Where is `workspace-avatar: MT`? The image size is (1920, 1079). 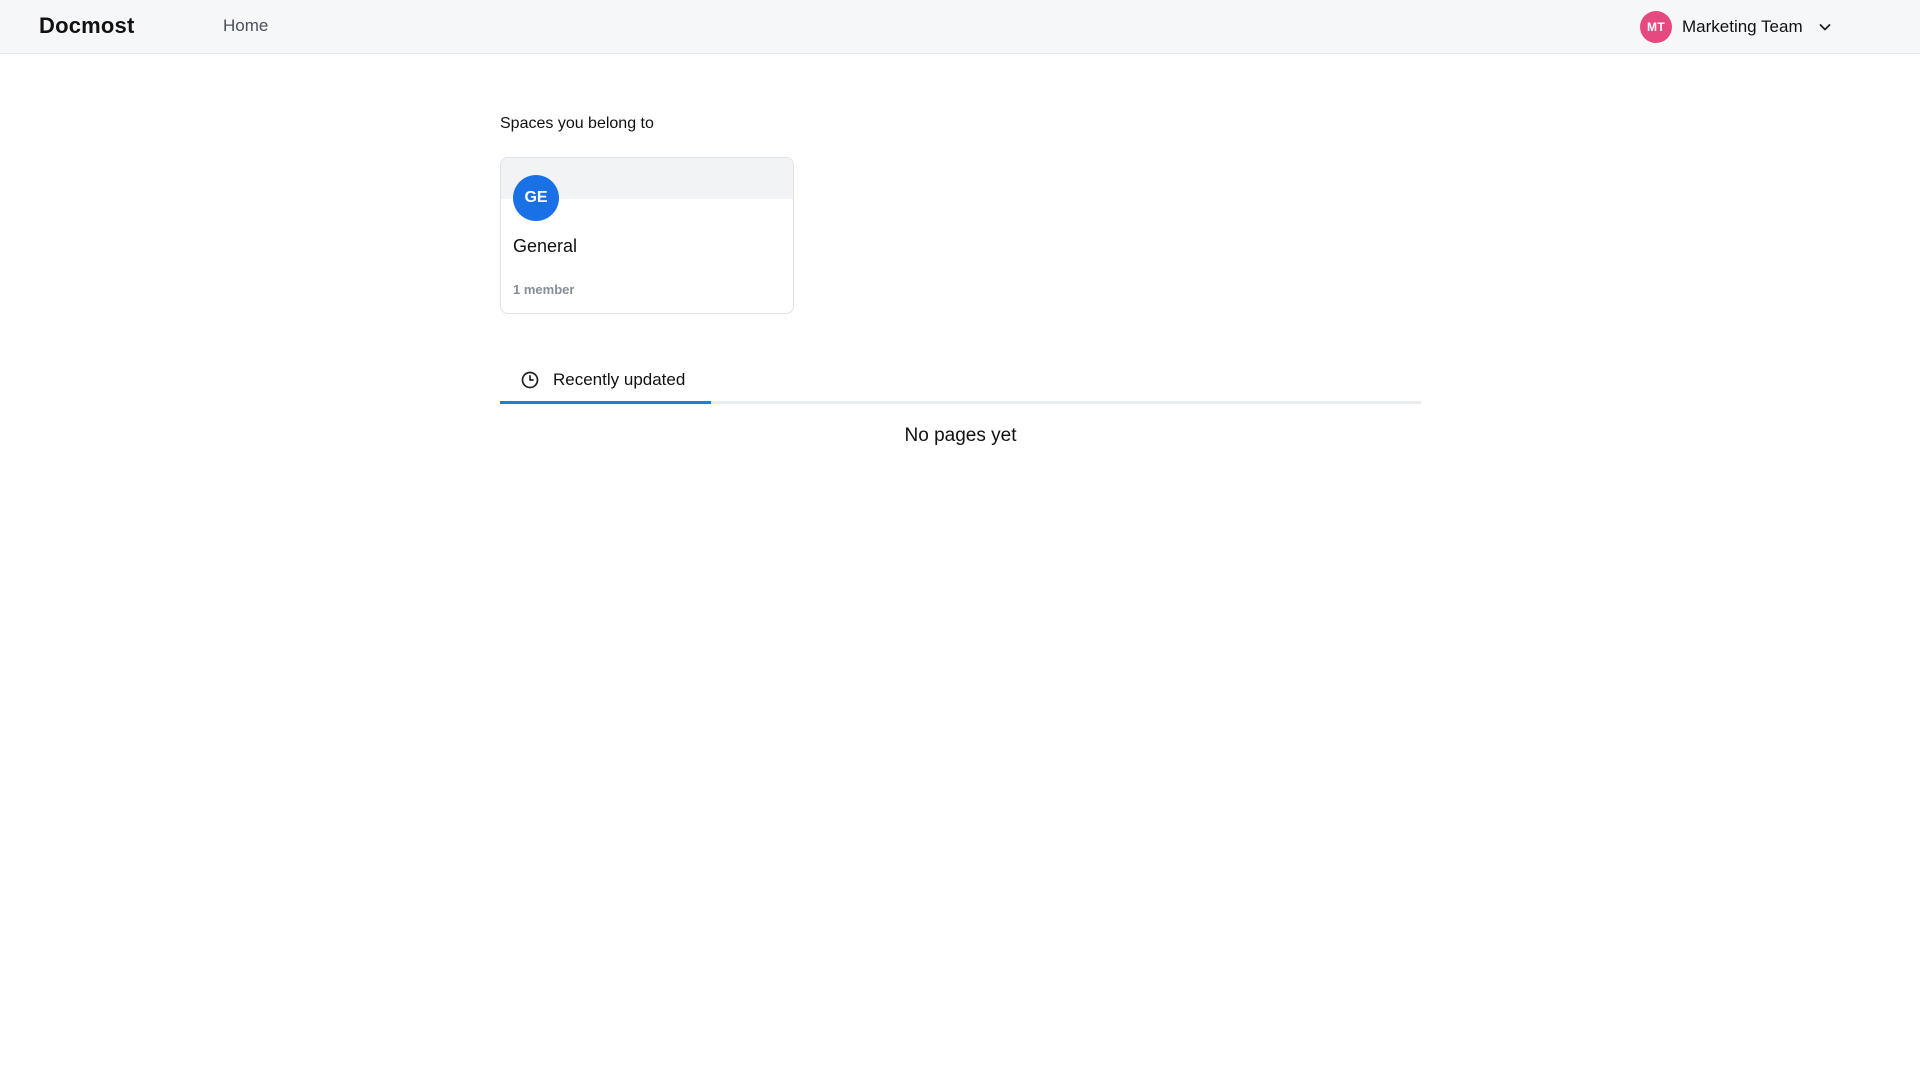 workspace-avatar: MT is located at coordinates (1656, 27).